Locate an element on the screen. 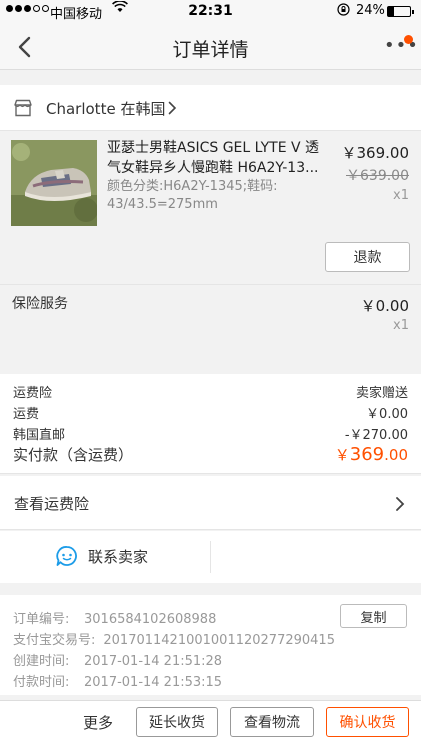  rotation-lock-icon is located at coordinates (343, 11).